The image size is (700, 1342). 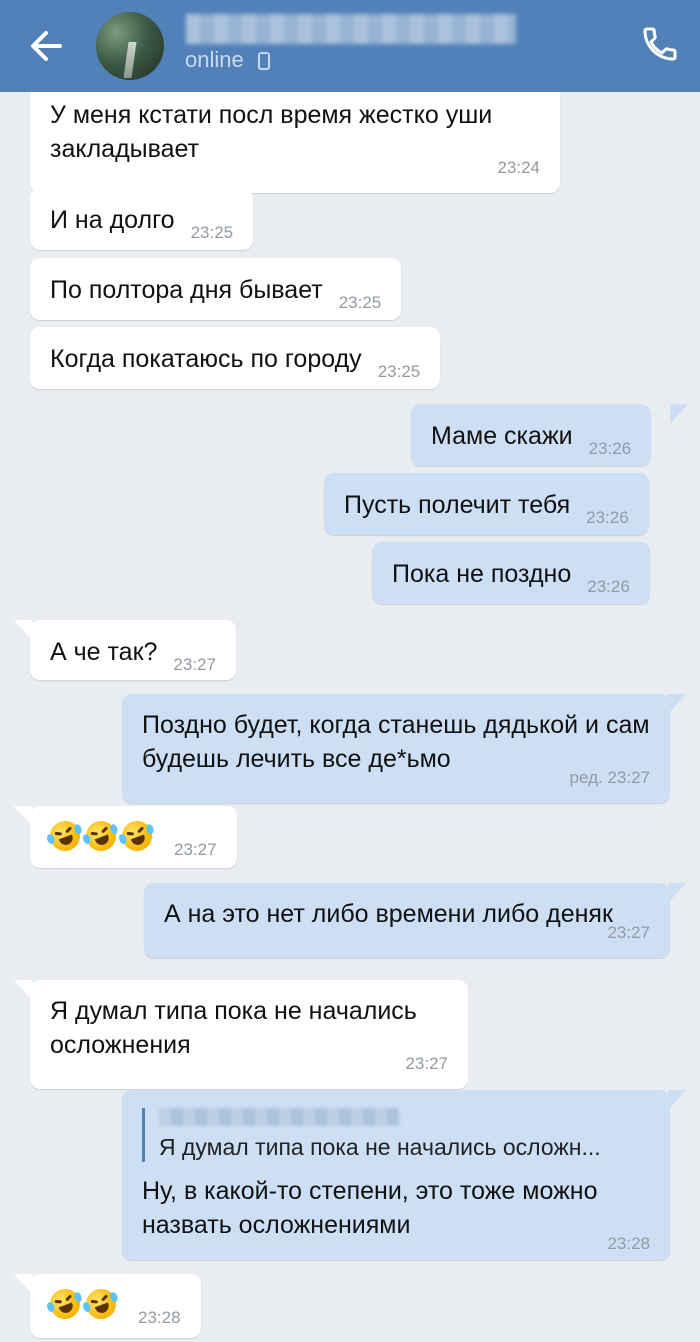 I want to click on phone-icon, so click(x=660, y=44).